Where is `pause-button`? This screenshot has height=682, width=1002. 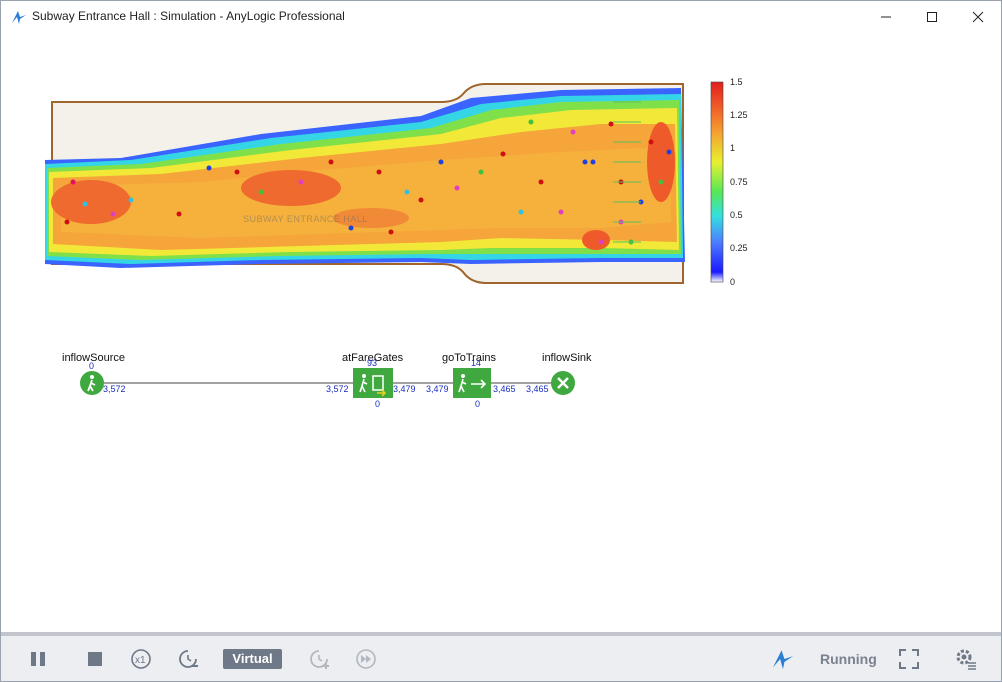
pause-button is located at coordinates (38, 659).